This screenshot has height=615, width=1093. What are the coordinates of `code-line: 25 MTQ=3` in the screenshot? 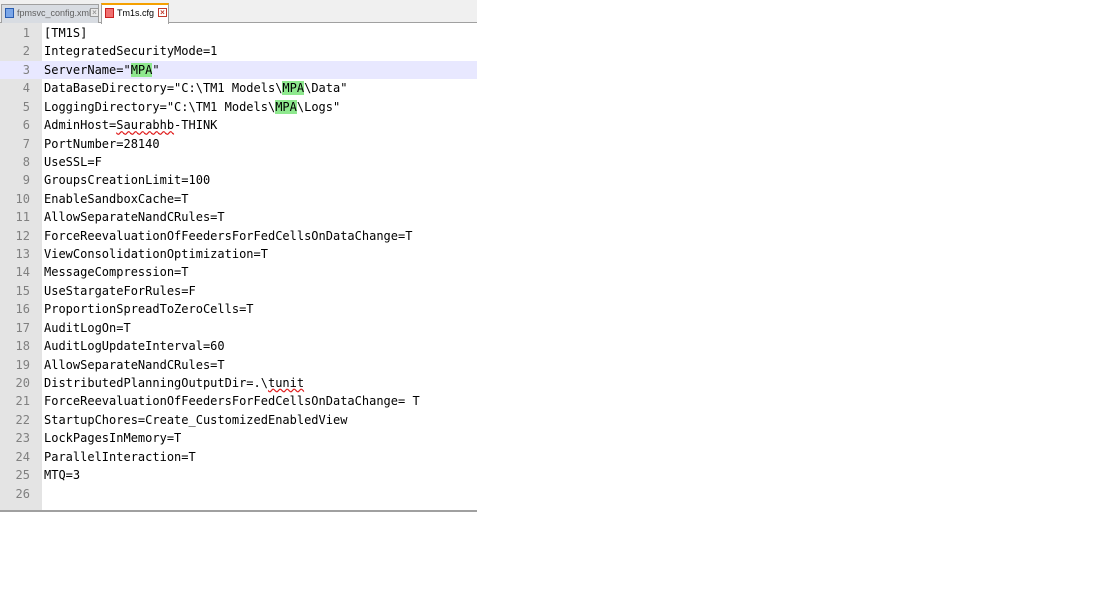 It's located at (238, 475).